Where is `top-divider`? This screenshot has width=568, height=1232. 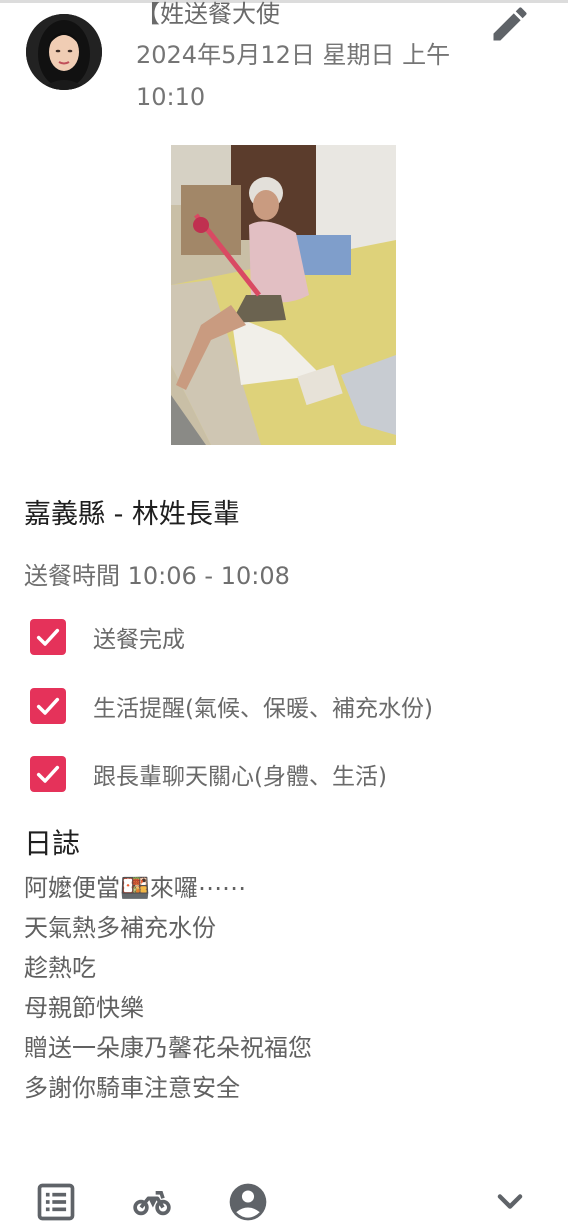 top-divider is located at coordinates (284, 1).